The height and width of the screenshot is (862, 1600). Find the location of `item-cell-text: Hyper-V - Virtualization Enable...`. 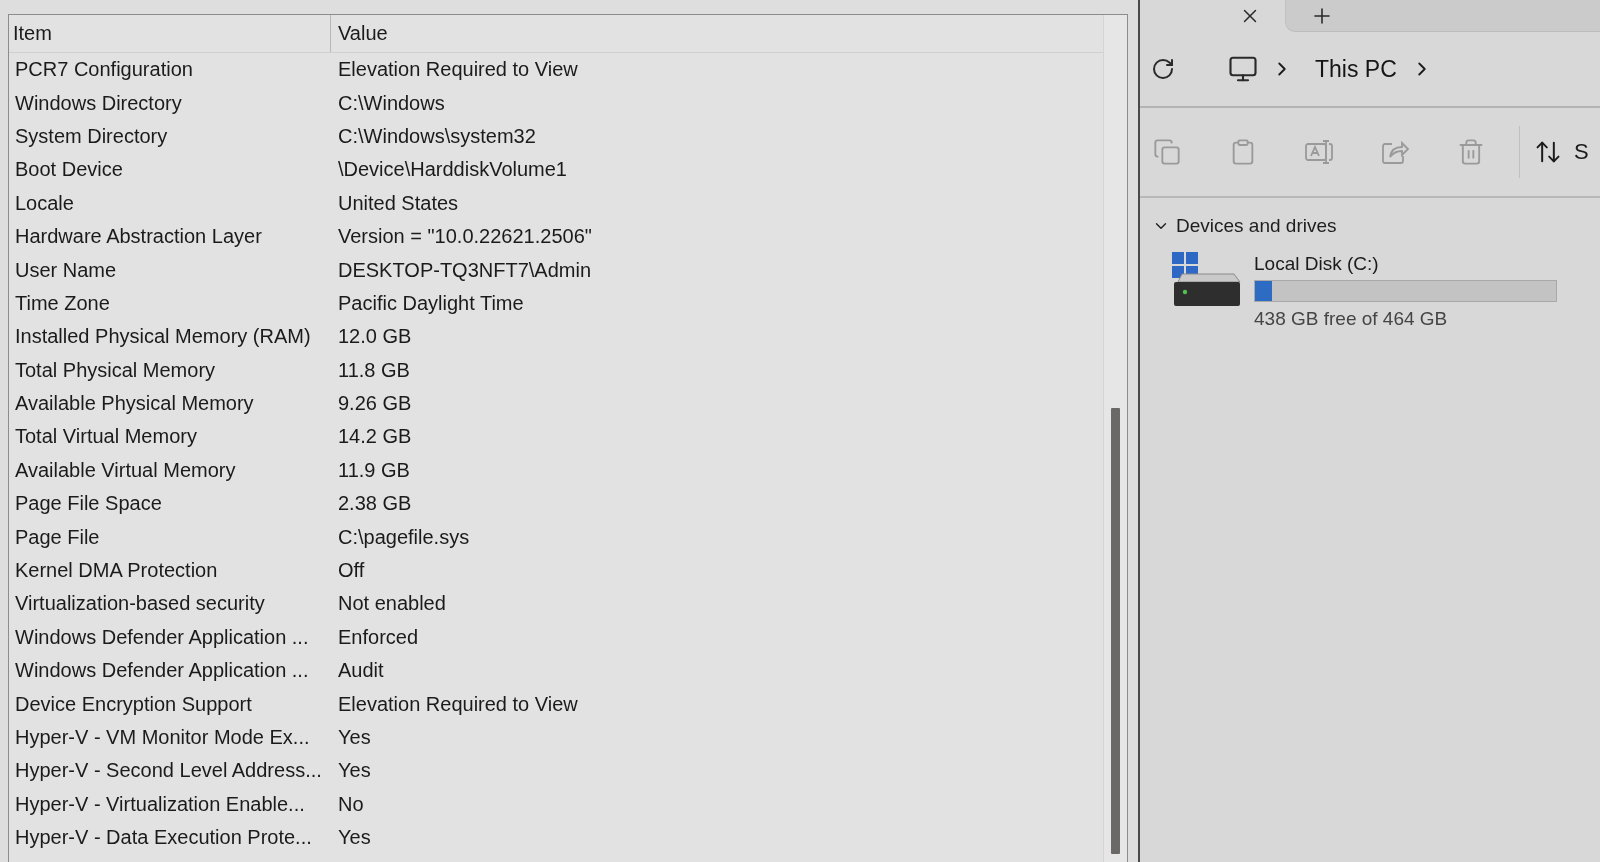

item-cell-text: Hyper-V - Virtualization Enable... is located at coordinates (160, 804).